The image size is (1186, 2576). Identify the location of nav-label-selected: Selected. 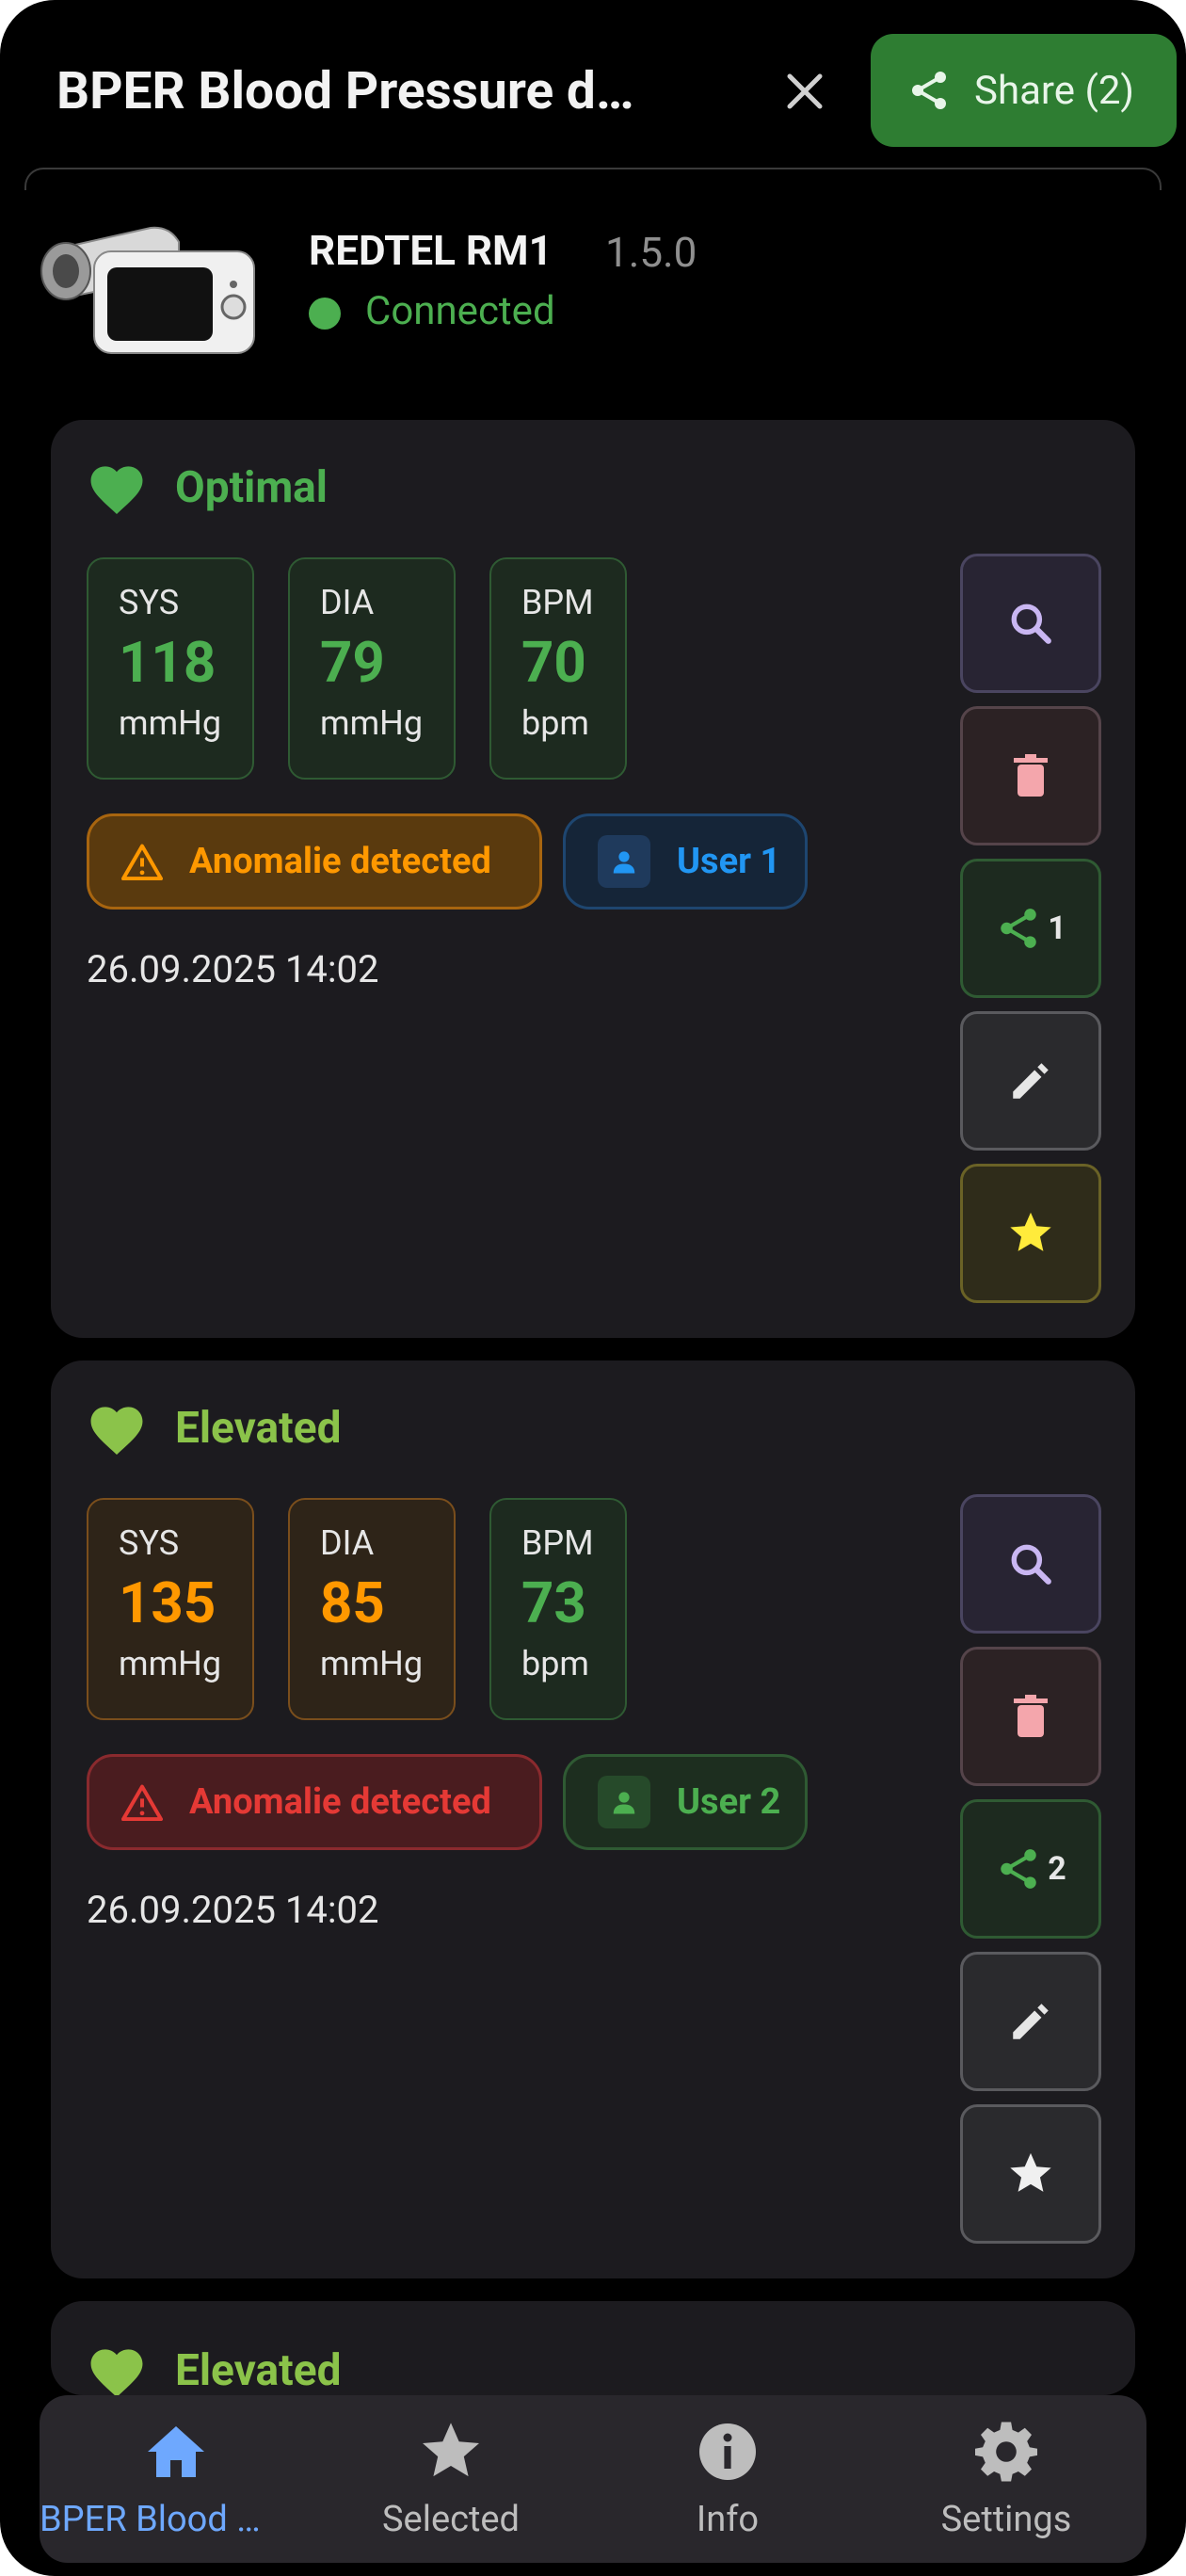
(450, 2519).